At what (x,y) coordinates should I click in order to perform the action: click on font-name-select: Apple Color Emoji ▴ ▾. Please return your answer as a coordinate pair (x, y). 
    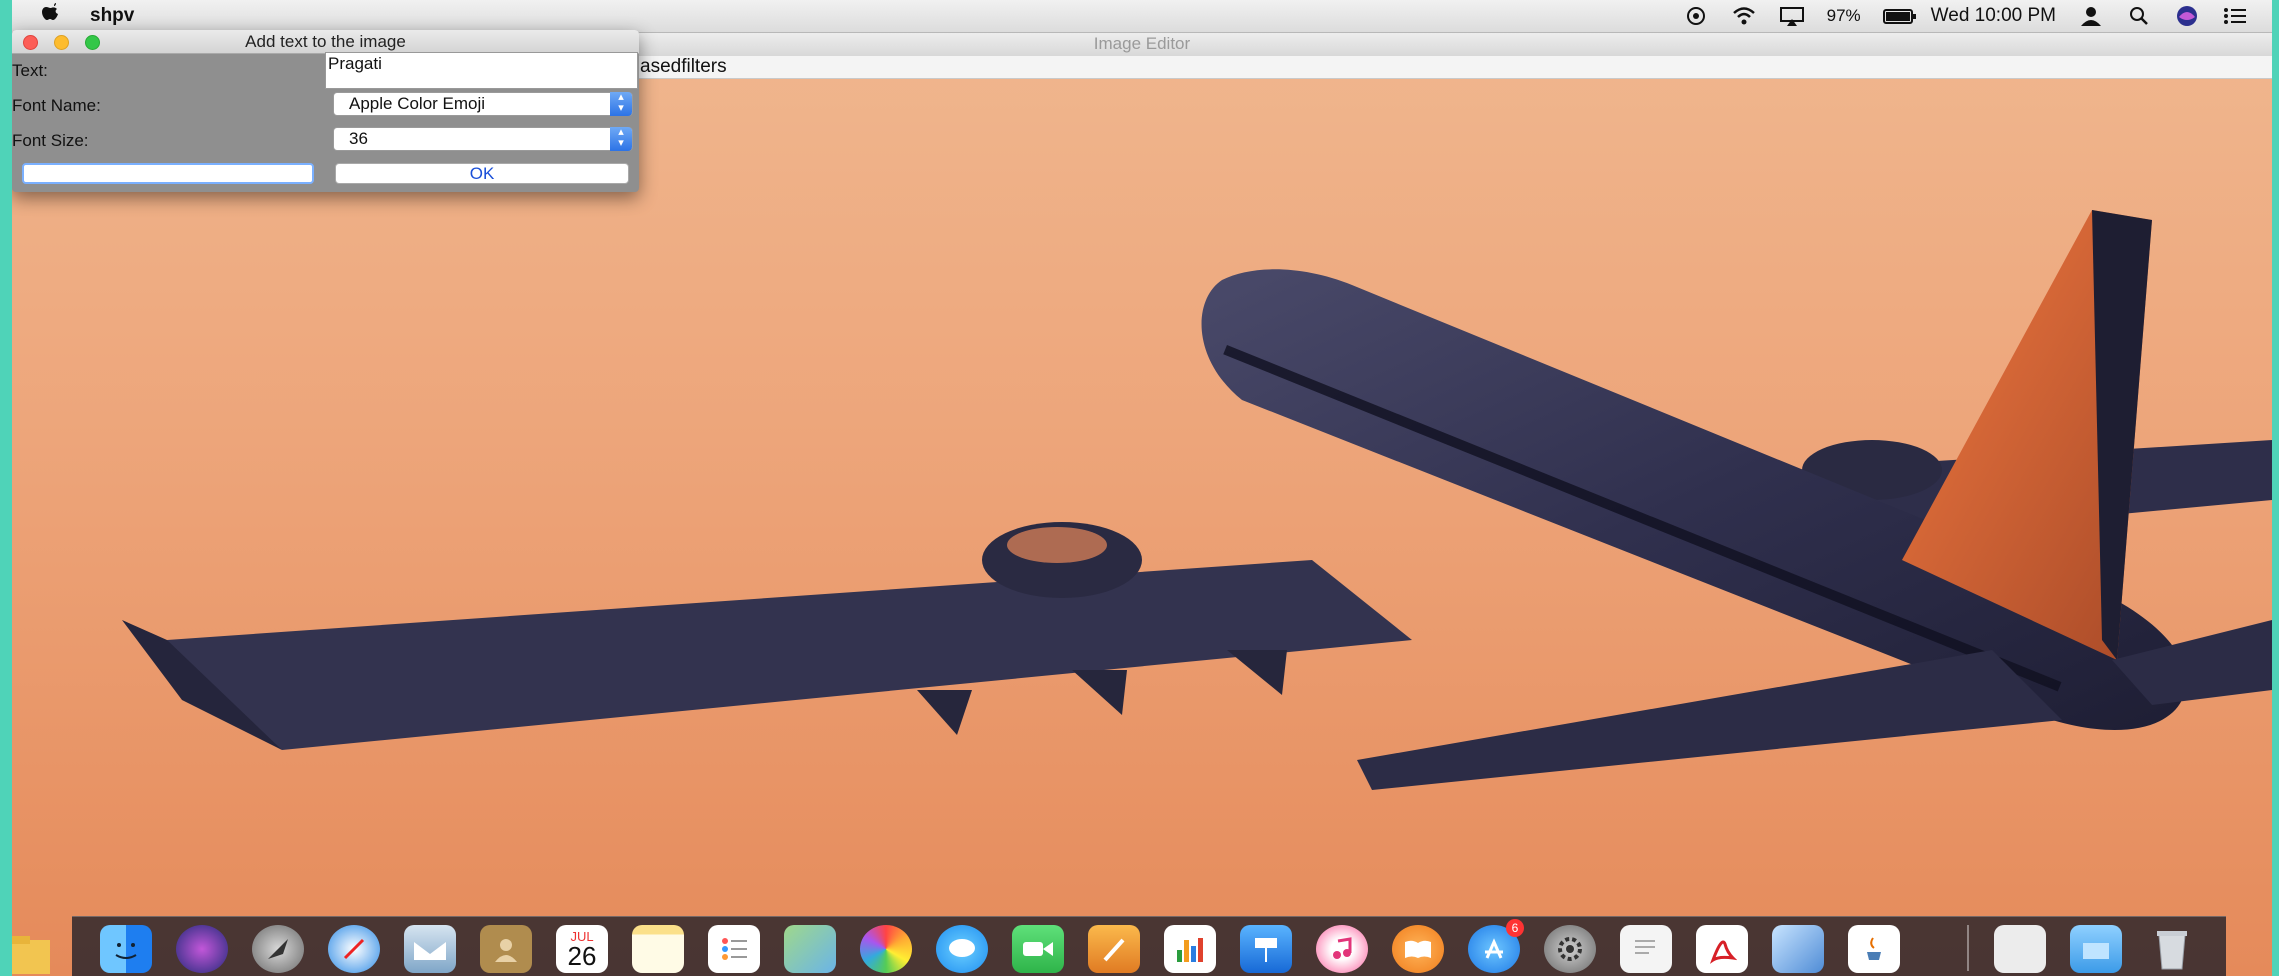
    Looking at the image, I should click on (483, 104).